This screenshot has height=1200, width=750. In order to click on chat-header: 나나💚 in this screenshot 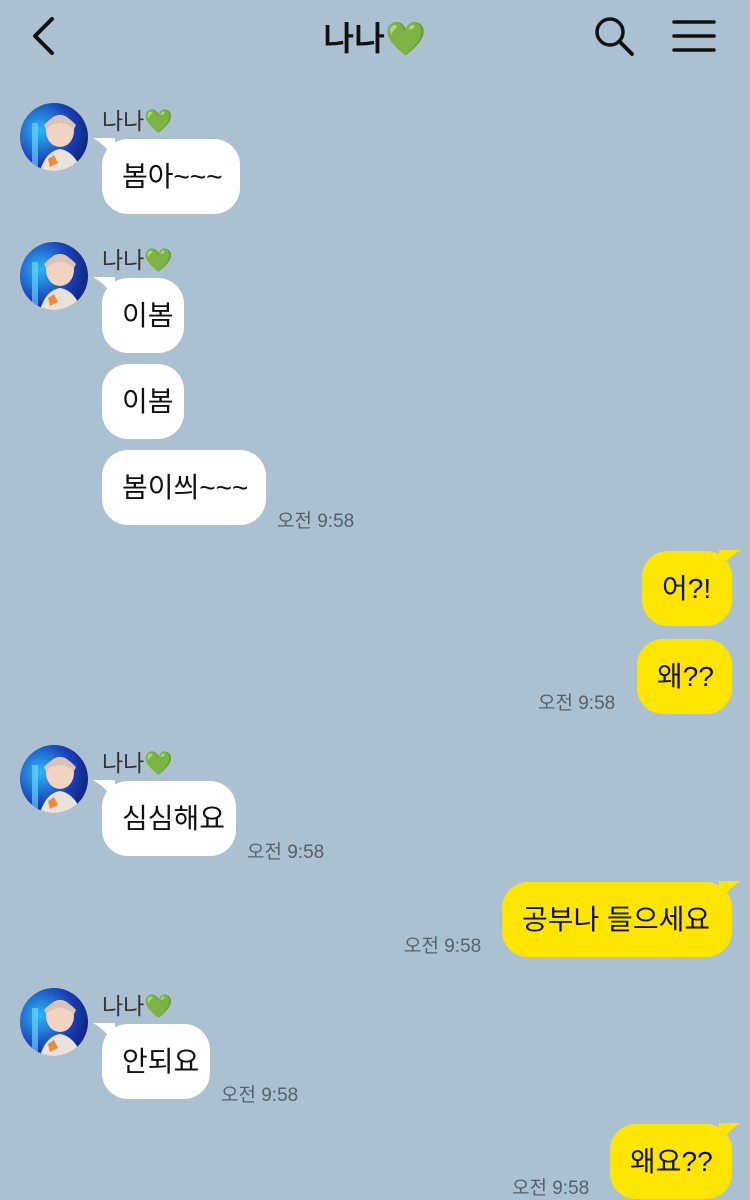, I will do `click(375, 36)`.